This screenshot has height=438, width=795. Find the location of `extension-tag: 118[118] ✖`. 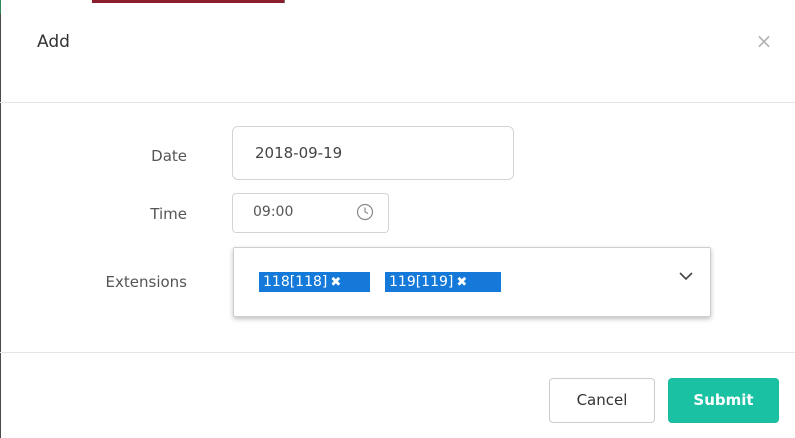

extension-tag: 118[118] ✖ is located at coordinates (314, 282).